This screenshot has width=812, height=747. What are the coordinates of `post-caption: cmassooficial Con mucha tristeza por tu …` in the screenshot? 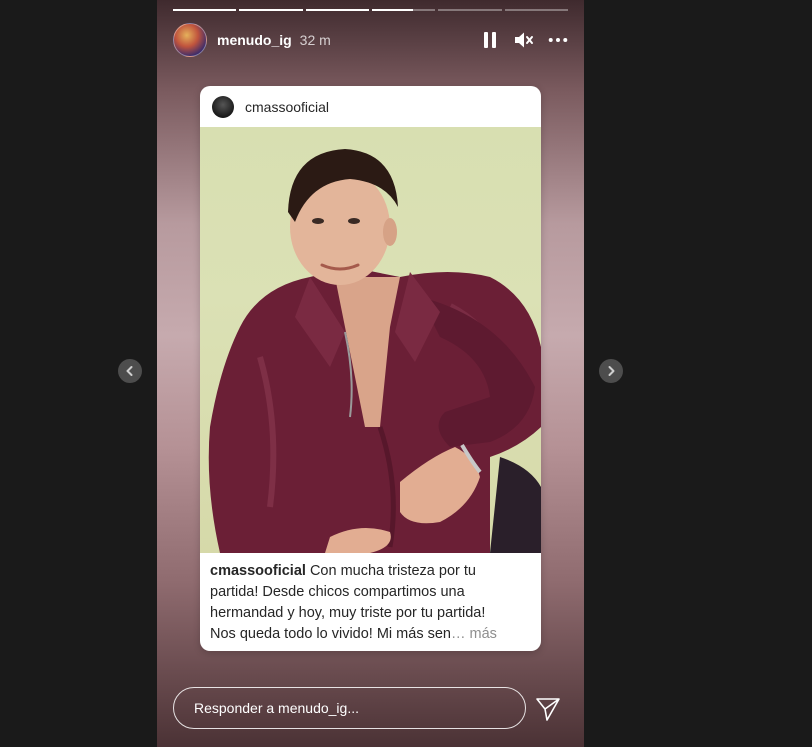 It's located at (370, 599).